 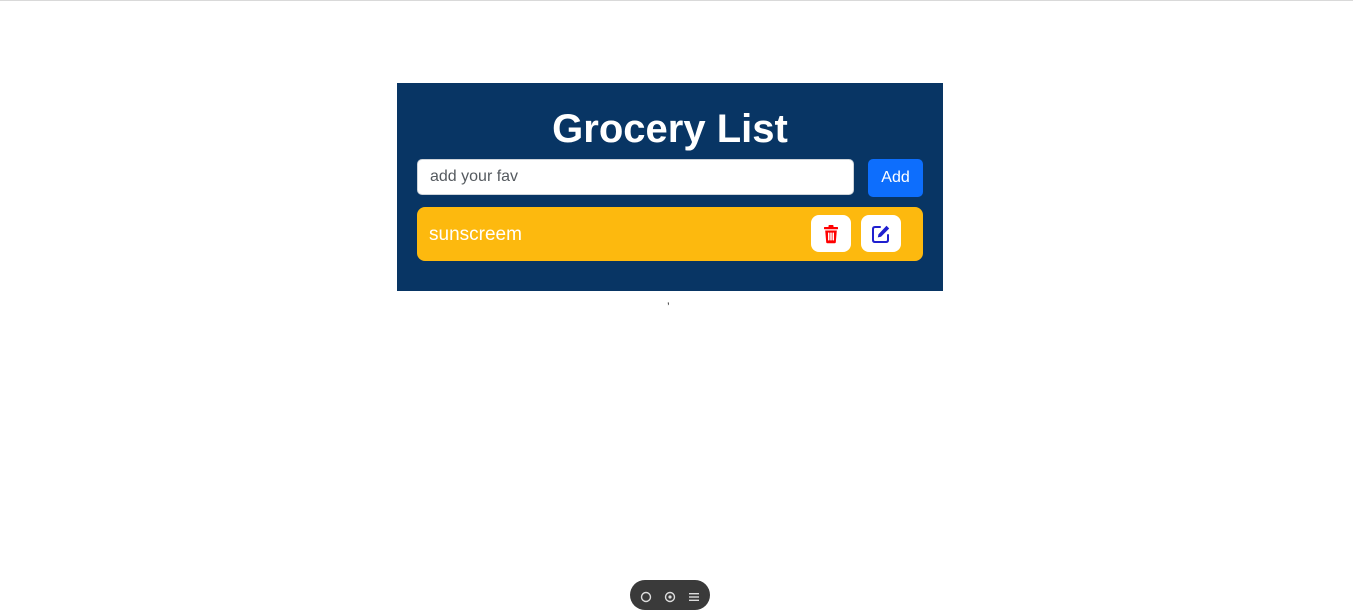 I want to click on list-item: sunscreem, so click(x=670, y=234).